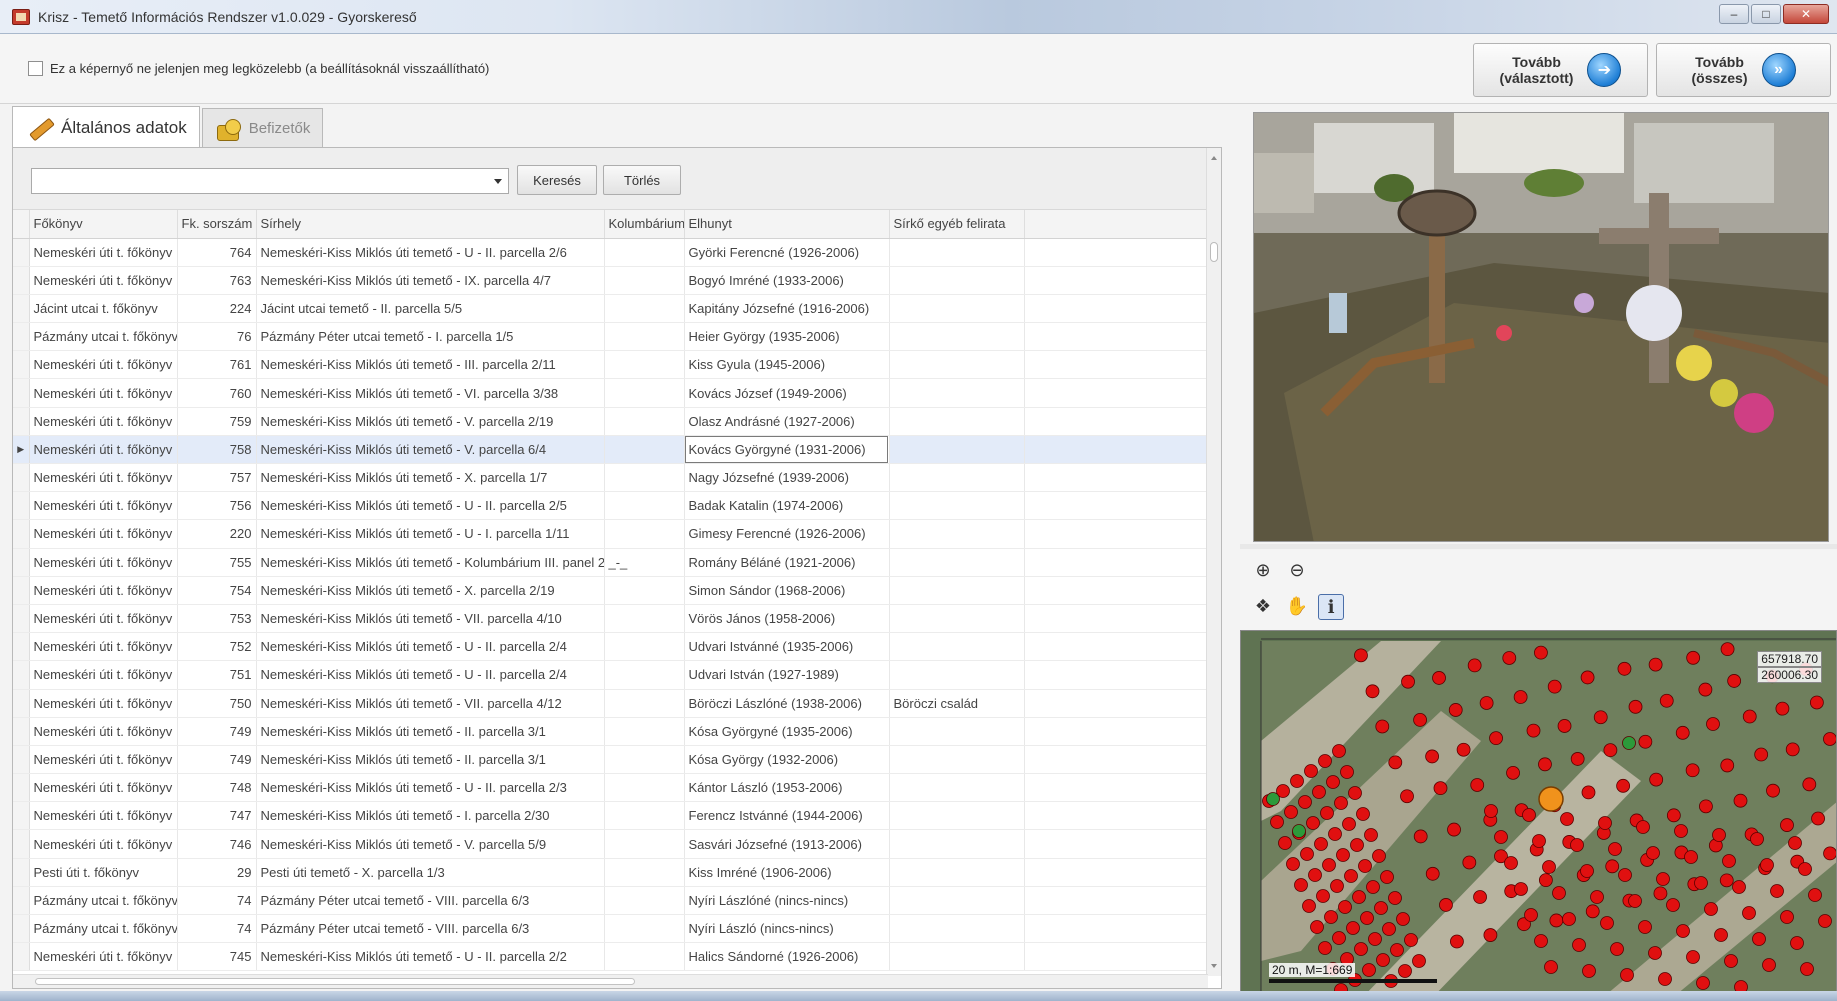 The width and height of the screenshot is (1837, 1001). I want to click on zoom-in-icon: ⊕, so click(1263, 571).